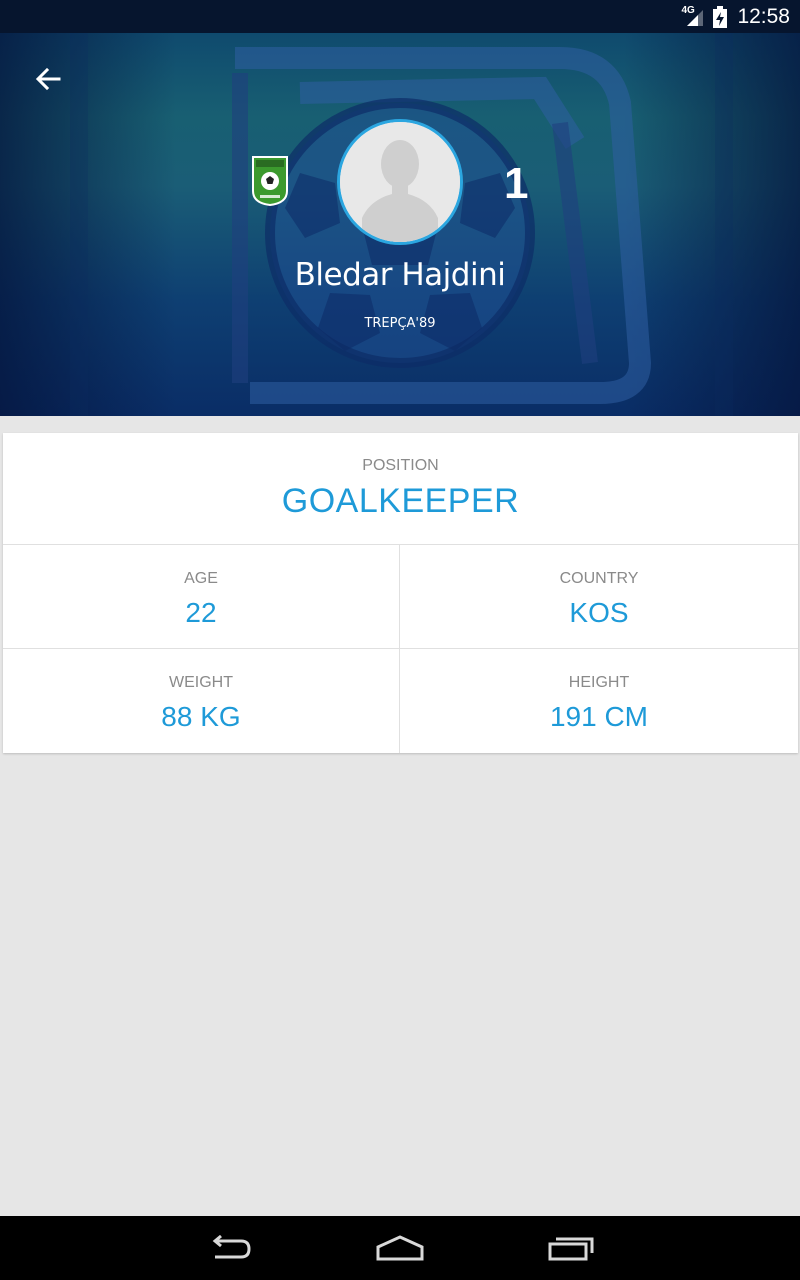  What do you see at coordinates (400, 16) in the screenshot?
I see `status-bar: 4G 12:58` at bounding box center [400, 16].